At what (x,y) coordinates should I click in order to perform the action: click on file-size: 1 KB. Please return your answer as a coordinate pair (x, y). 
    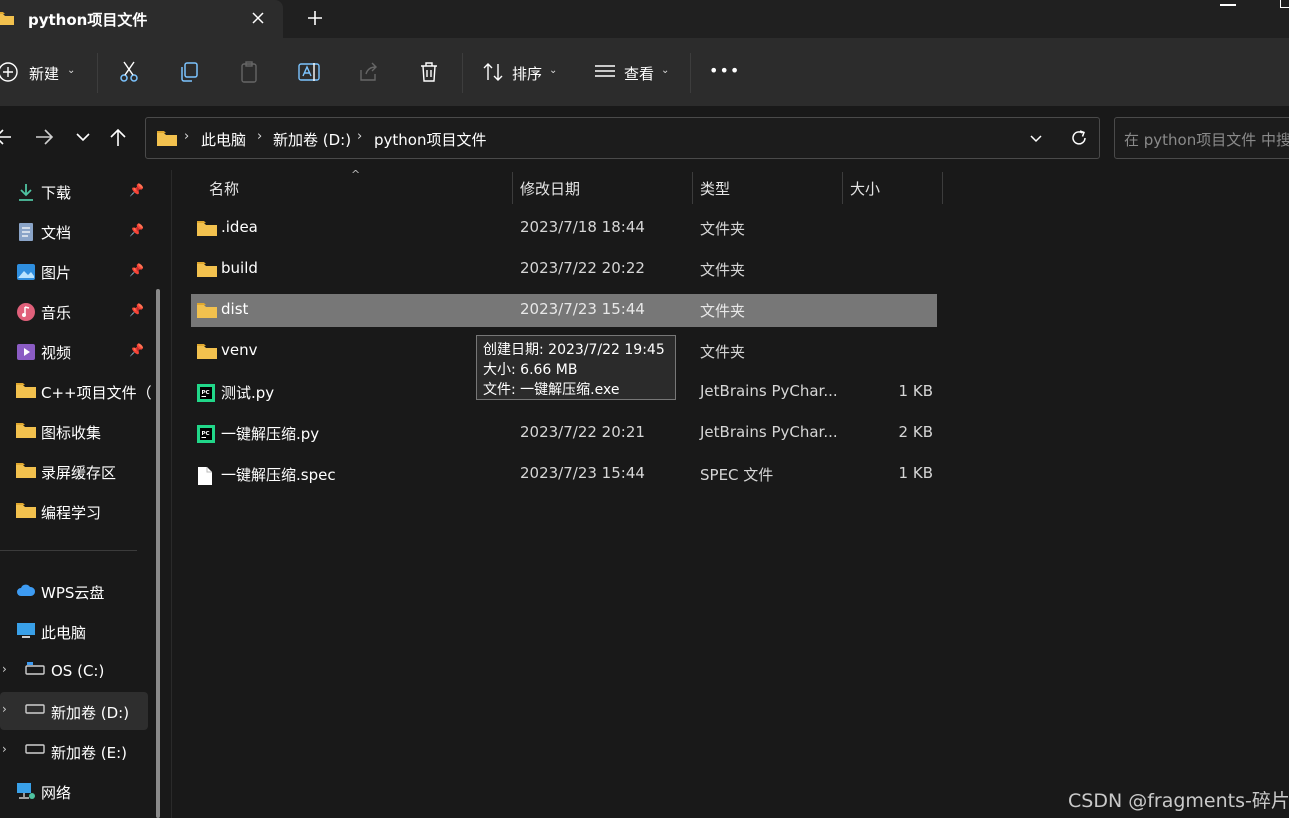
    Looking at the image, I should click on (915, 391).